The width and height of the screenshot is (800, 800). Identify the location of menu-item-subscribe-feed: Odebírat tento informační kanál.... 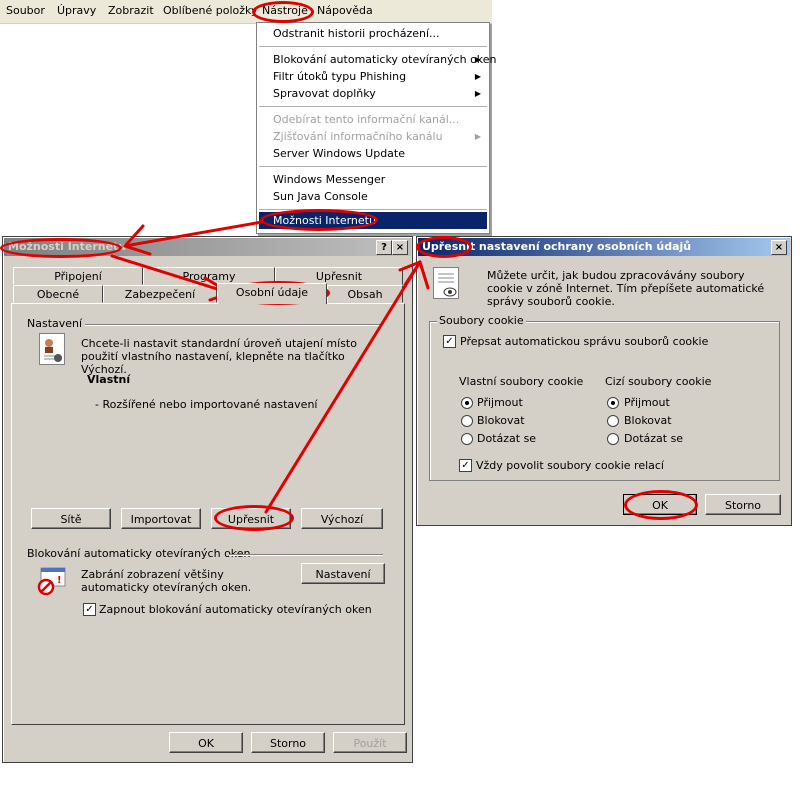
(380, 119).